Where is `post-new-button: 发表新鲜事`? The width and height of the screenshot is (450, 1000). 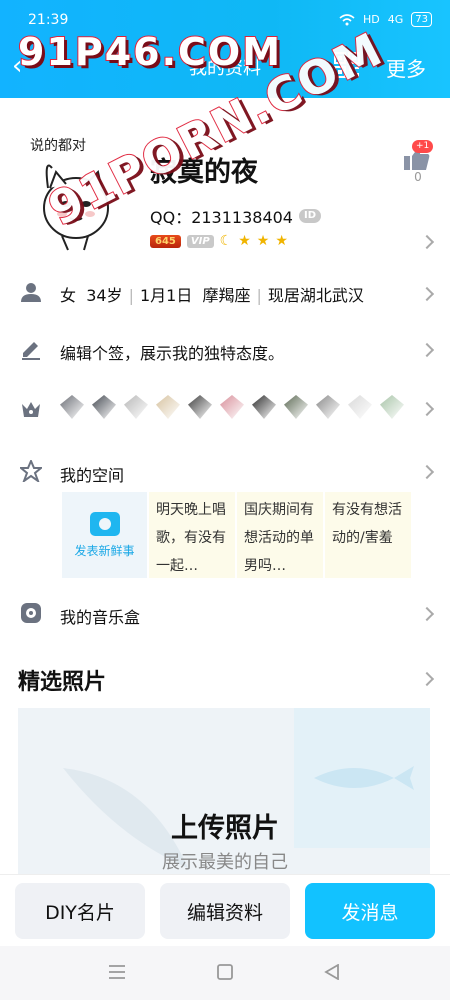
post-new-button: 发表新鲜事 is located at coordinates (104, 535).